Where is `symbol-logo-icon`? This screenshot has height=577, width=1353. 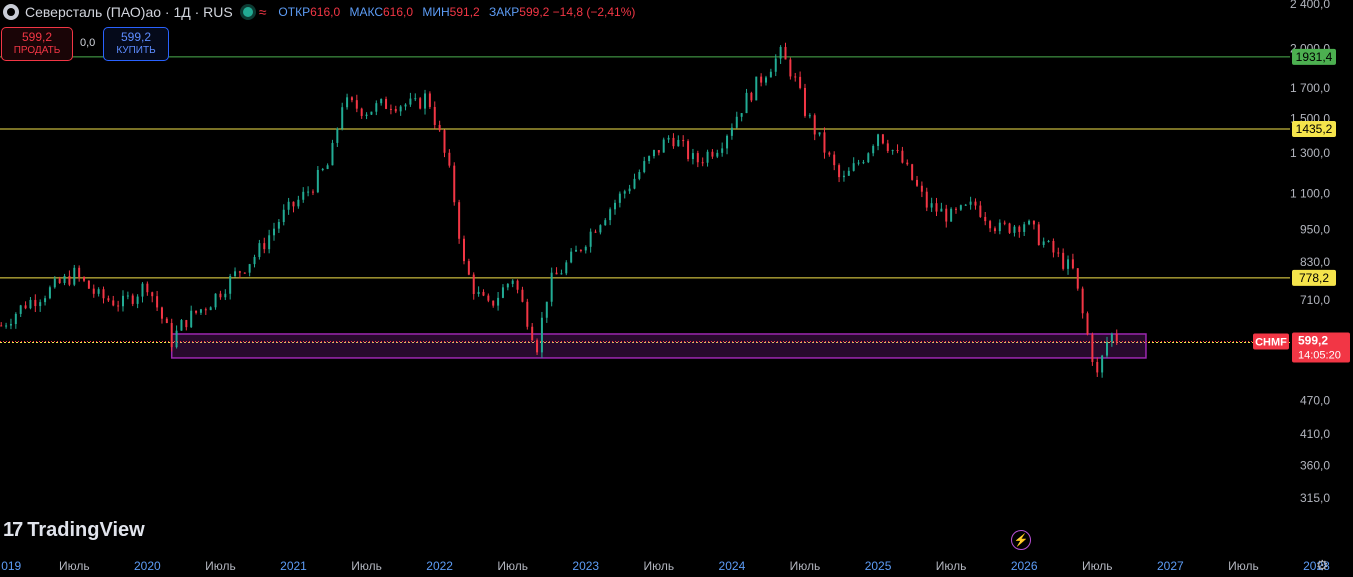
symbol-logo-icon is located at coordinates (11, 12).